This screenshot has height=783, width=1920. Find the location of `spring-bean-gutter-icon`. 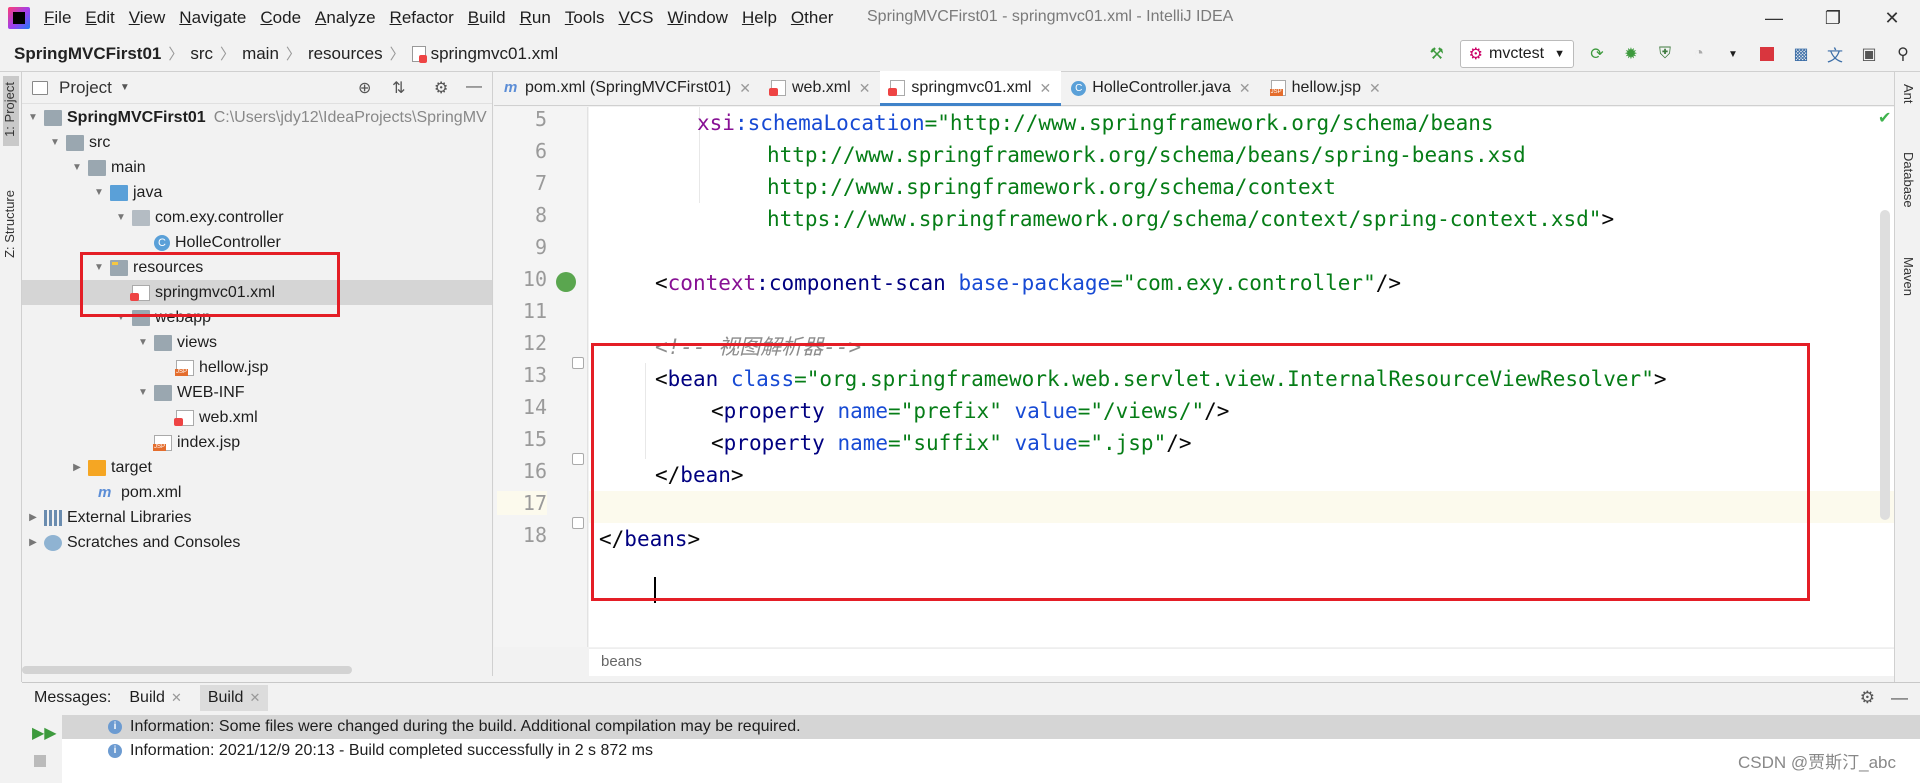

spring-bean-gutter-icon is located at coordinates (566, 282).